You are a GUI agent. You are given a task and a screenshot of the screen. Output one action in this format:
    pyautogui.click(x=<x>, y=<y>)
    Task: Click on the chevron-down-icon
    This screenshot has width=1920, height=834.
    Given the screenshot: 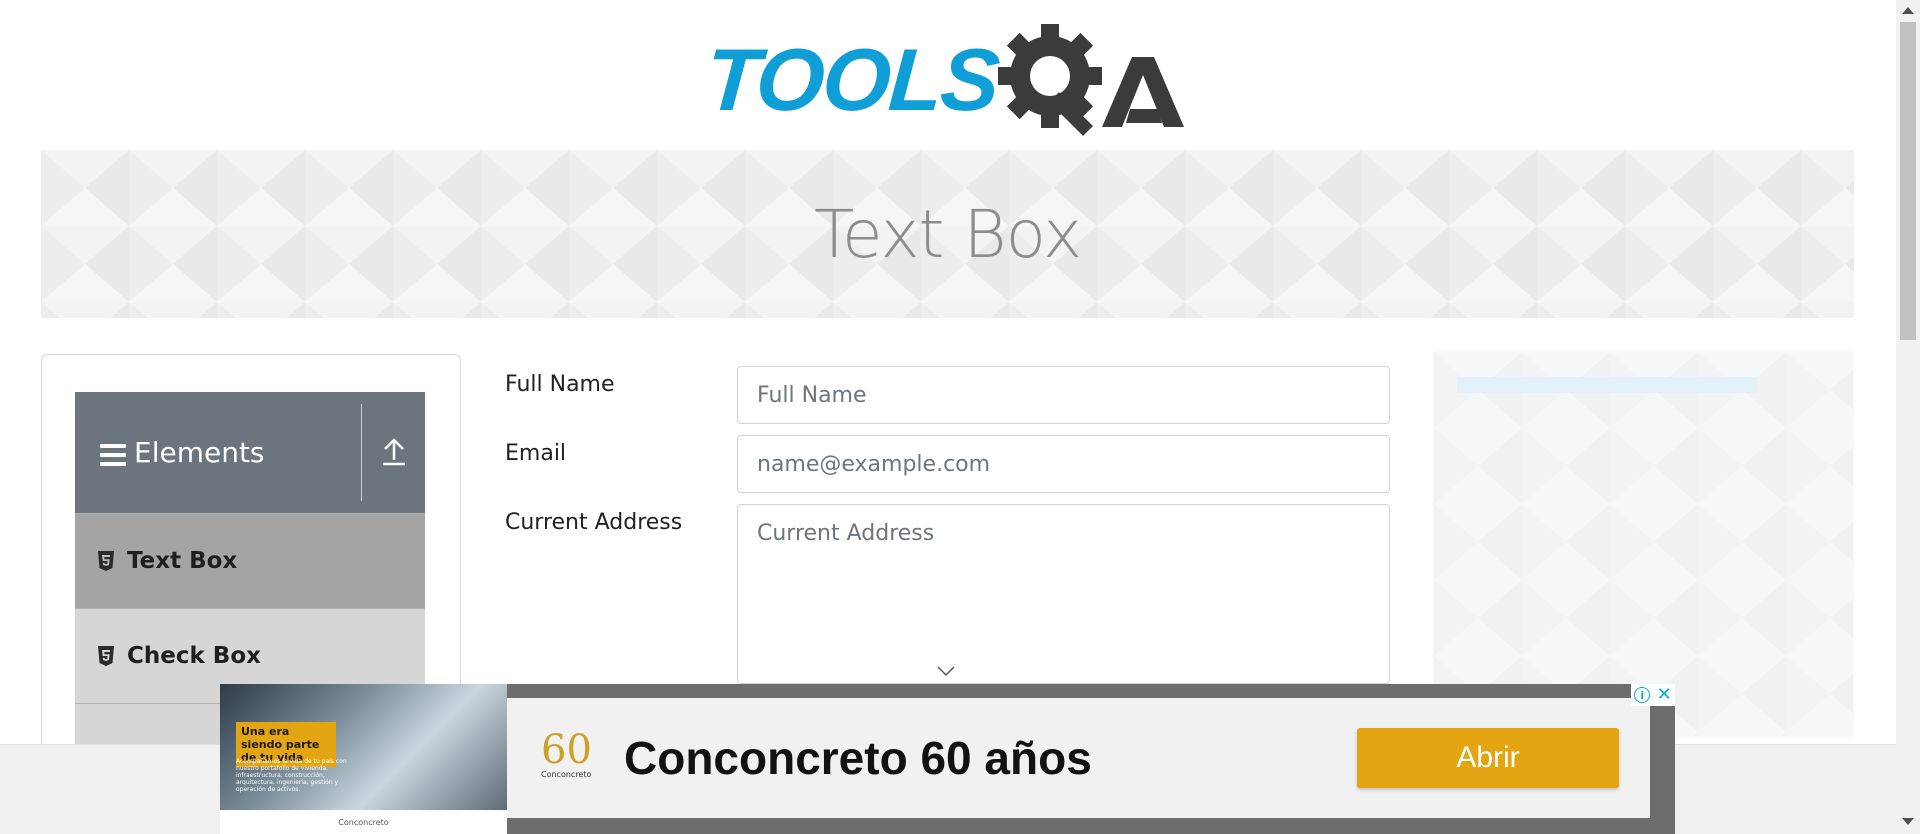 What is the action you would take?
    pyautogui.click(x=946, y=671)
    